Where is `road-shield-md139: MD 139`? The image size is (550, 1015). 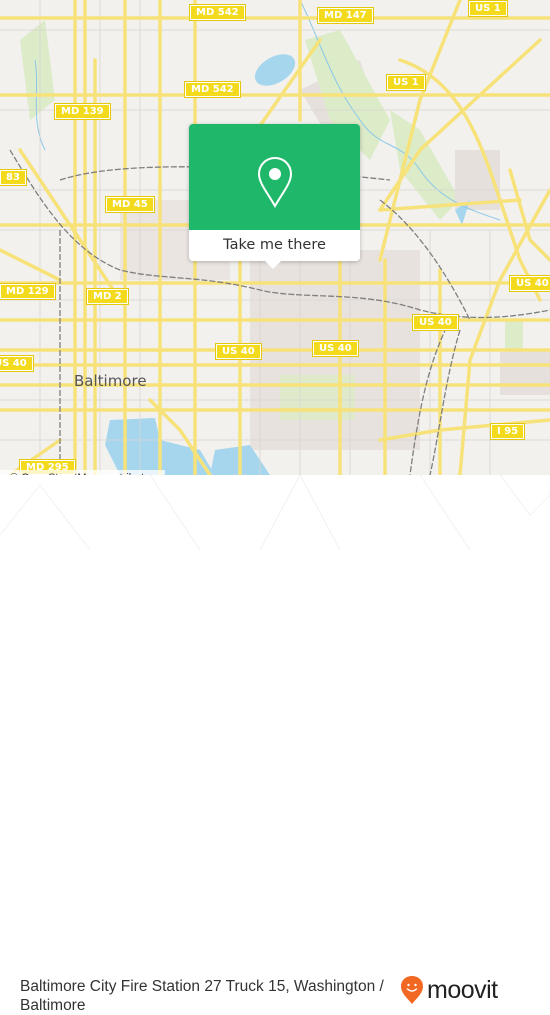
road-shield-md139: MD 139 is located at coordinates (82, 111).